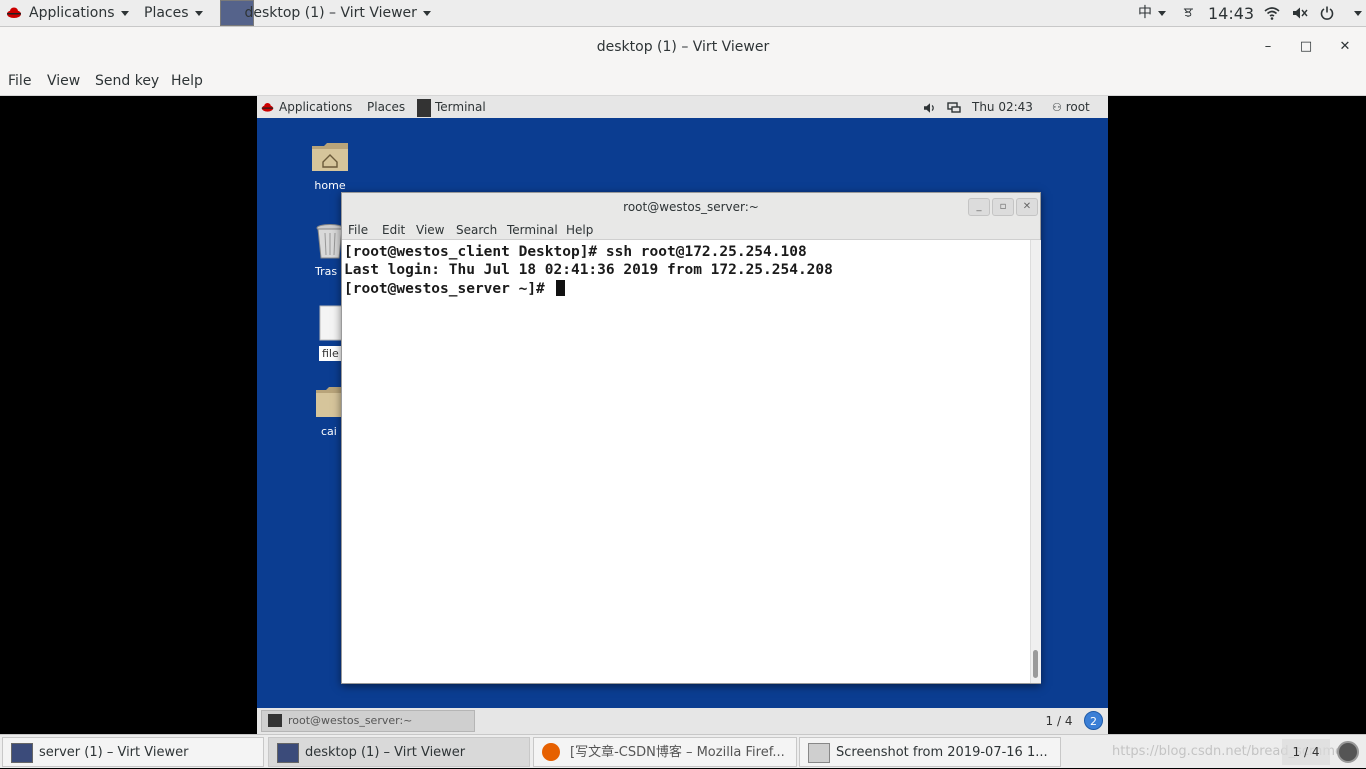 This screenshot has width=1366, height=769. What do you see at coordinates (1306, 752) in the screenshot?
I see `host-workspace-indicator: 1 / 4` at bounding box center [1306, 752].